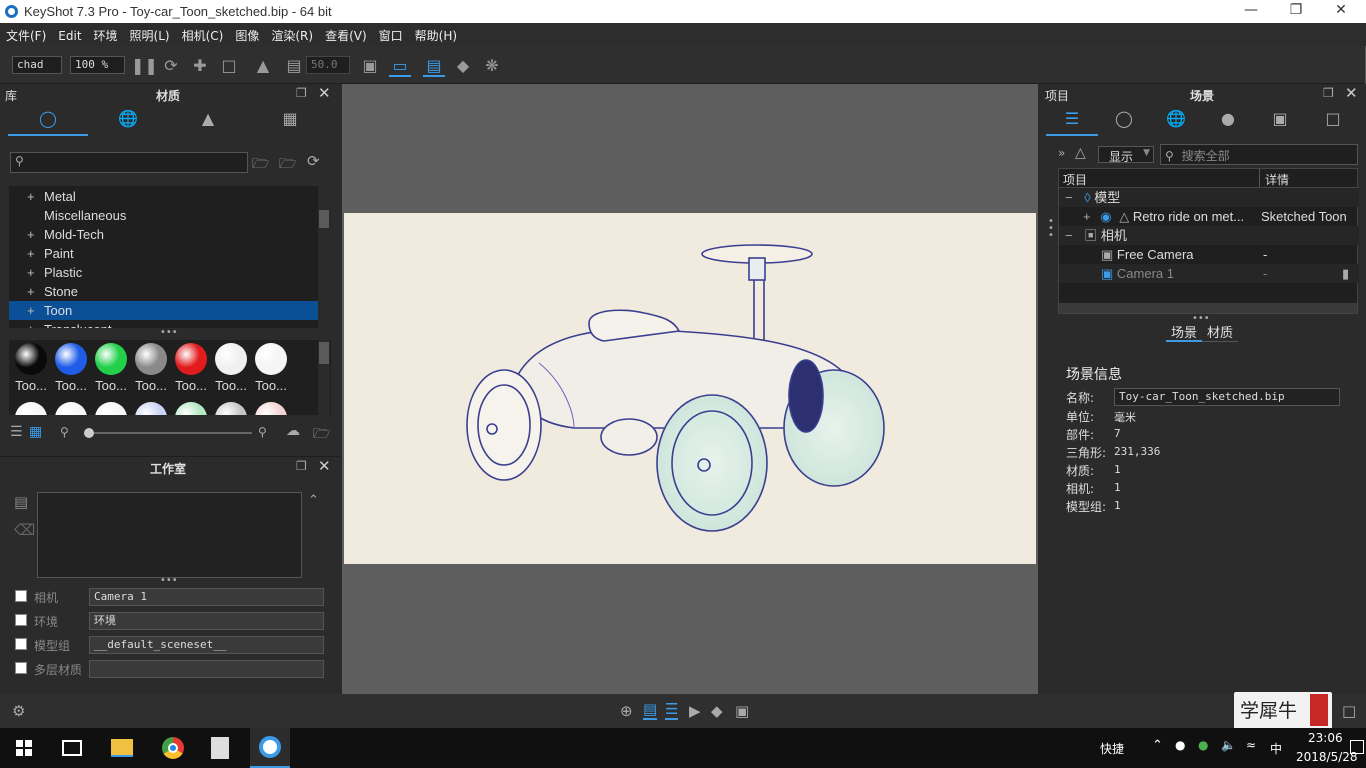 The width and height of the screenshot is (1366, 768). I want to click on folder-import-icon: 🗁, so click(287, 165).